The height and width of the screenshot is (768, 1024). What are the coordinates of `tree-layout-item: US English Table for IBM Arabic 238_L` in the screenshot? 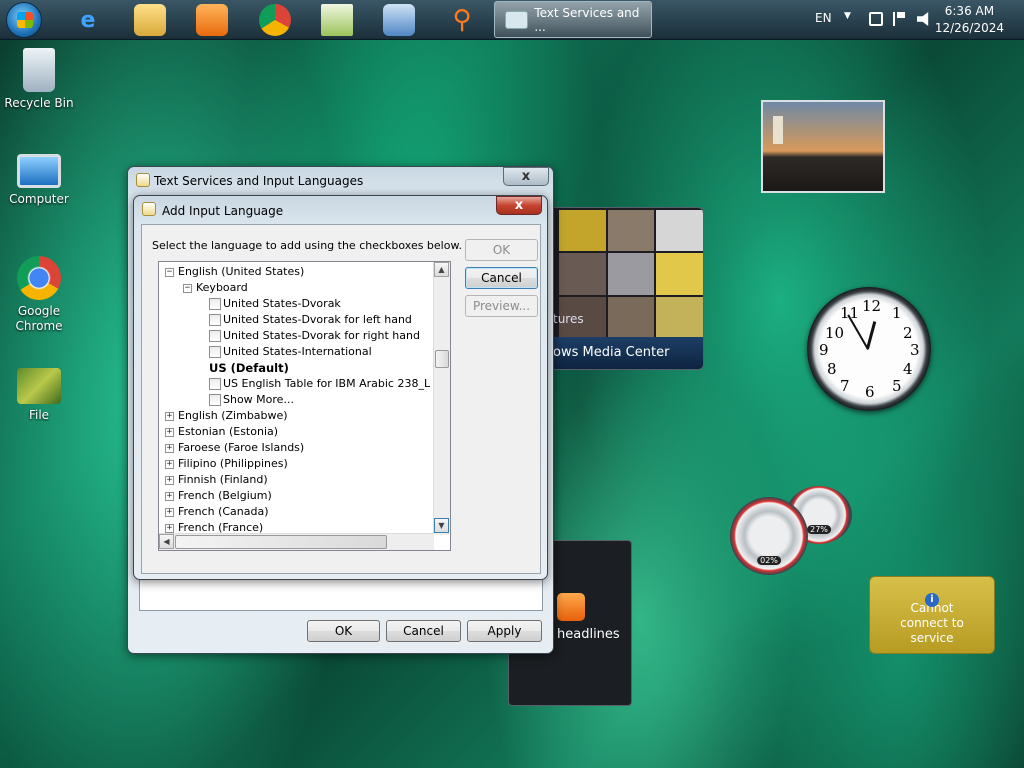 It's located at (319, 384).